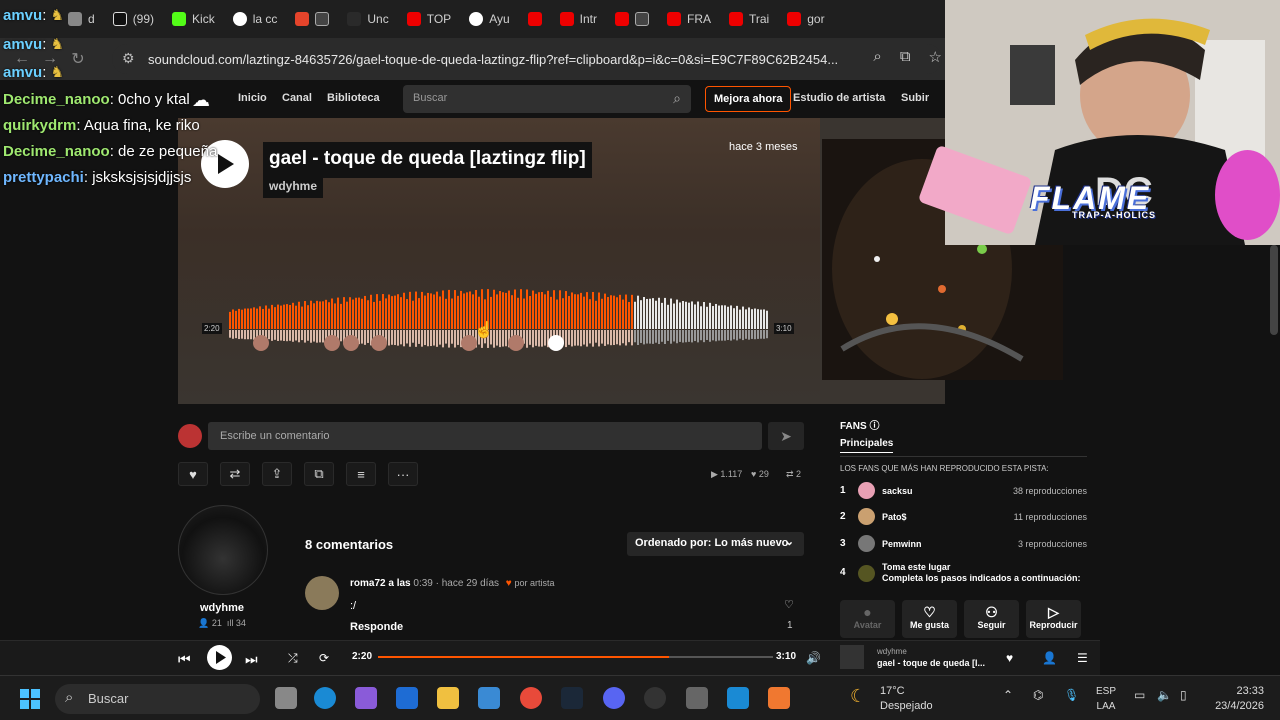 This screenshot has height=720, width=1280. Describe the element at coordinates (223, 550) in the screenshot. I see `uploader-avatar` at that location.